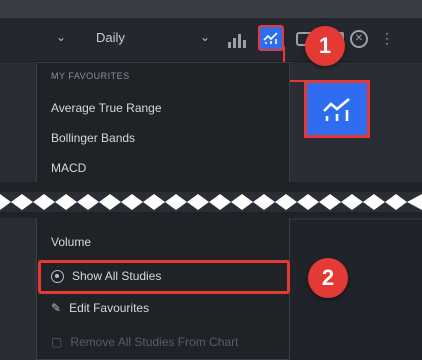 The image size is (422, 360). Describe the element at coordinates (359, 39) in the screenshot. I see `settings-icon: ✕` at that location.